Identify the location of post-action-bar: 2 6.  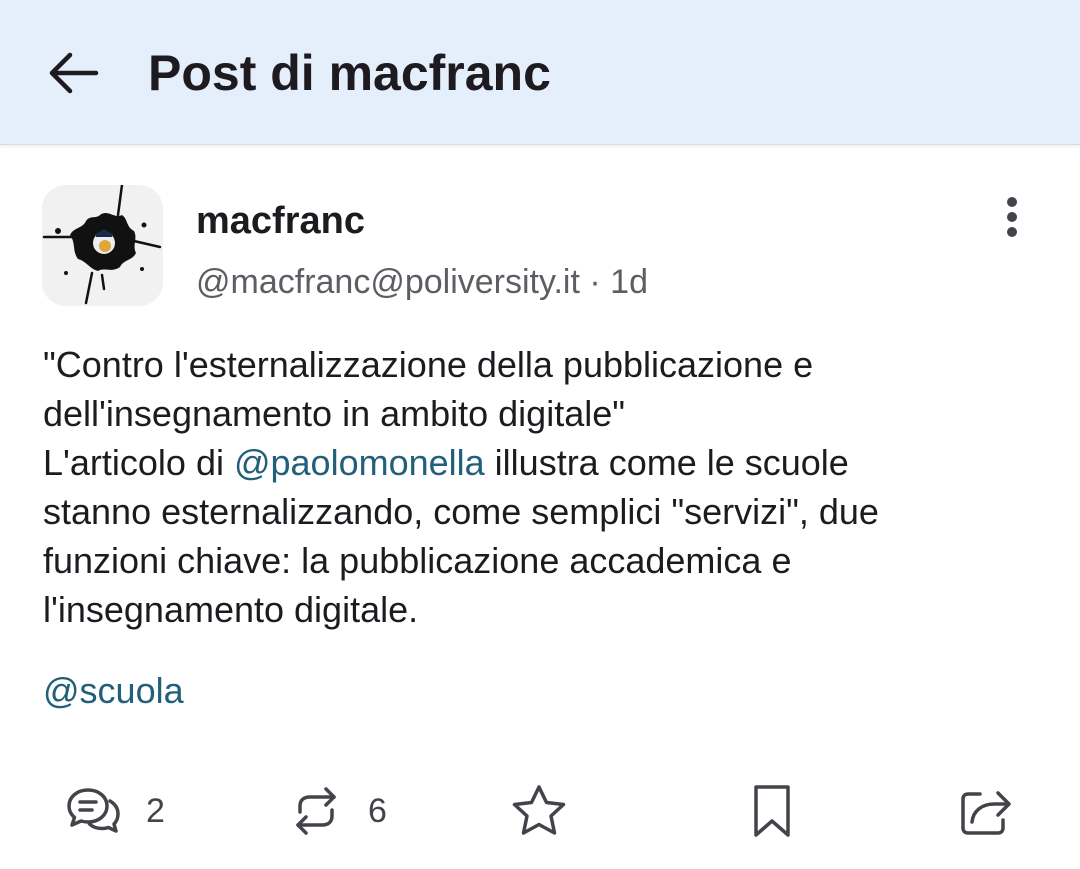
(540, 811).